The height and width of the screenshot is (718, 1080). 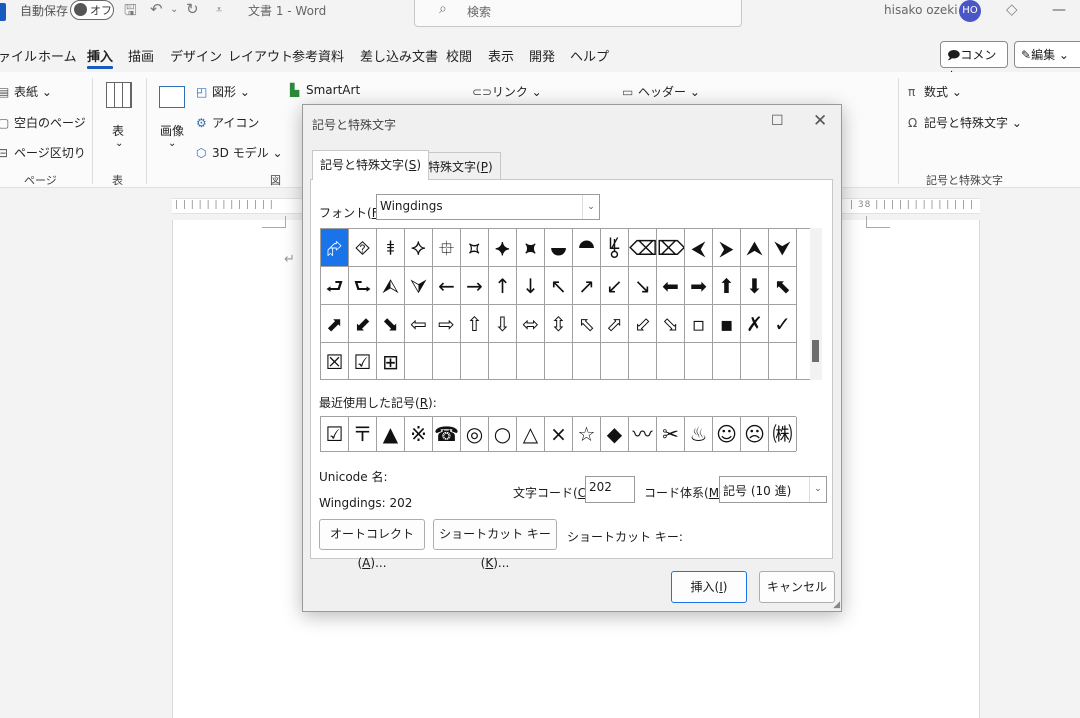 What do you see at coordinates (783, 434) in the screenshot?
I see `recent-symbol-cell: ㈱` at bounding box center [783, 434].